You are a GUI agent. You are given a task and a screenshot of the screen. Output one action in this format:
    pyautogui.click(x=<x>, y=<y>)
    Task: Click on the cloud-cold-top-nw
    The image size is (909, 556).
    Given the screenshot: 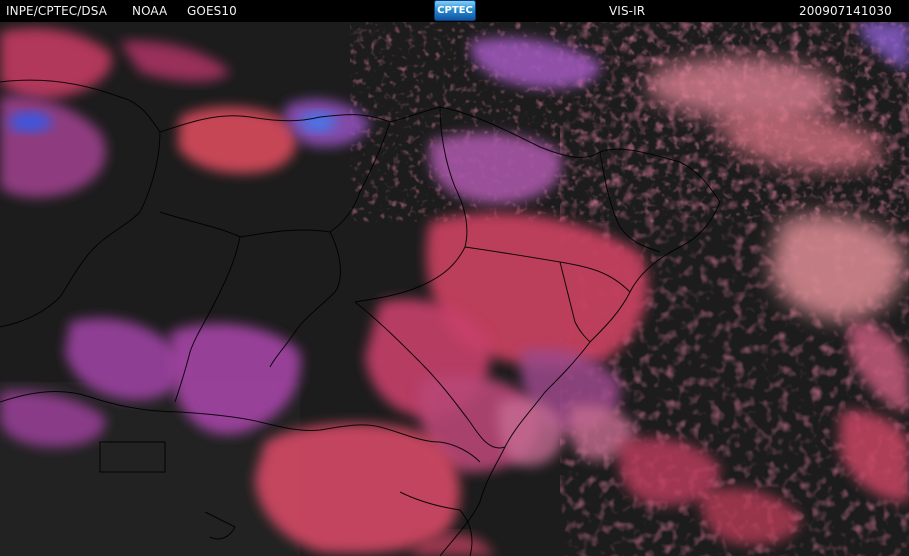 What is the action you would take?
    pyautogui.click(x=30, y=122)
    